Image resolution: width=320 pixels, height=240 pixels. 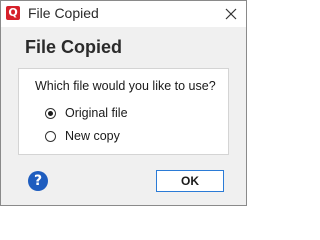 What do you see at coordinates (38, 181) in the screenshot?
I see `help-icon: ?` at bounding box center [38, 181].